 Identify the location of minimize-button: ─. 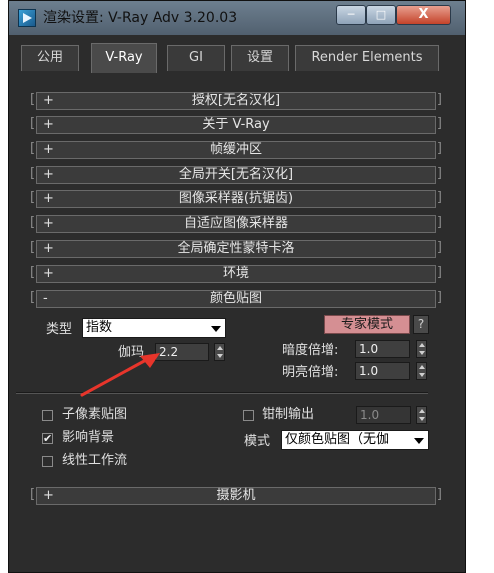
(351, 15).